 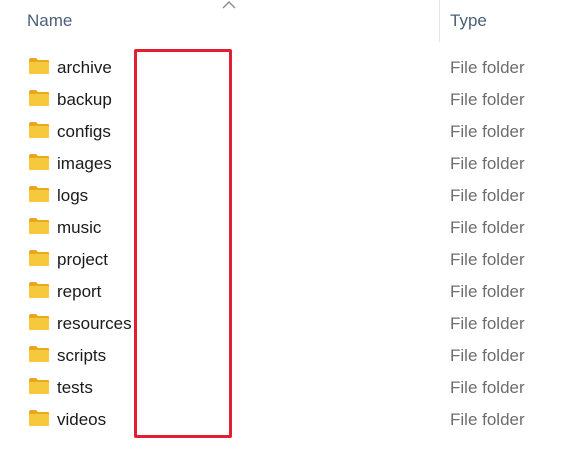 I want to click on list-item: tests File folder, so click(x=285, y=388).